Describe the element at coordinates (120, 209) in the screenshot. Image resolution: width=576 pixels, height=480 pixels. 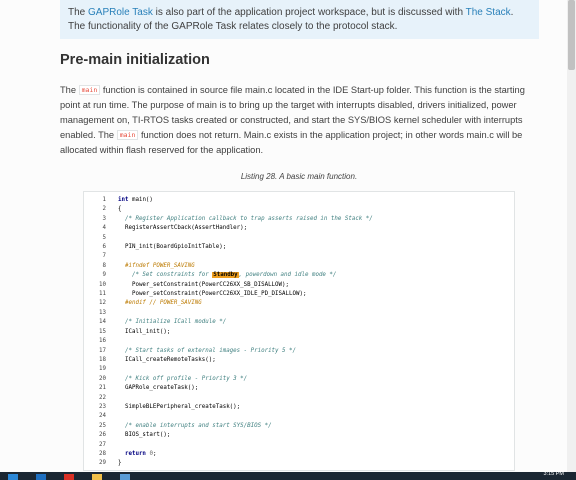
I see `code-token: {` at that location.